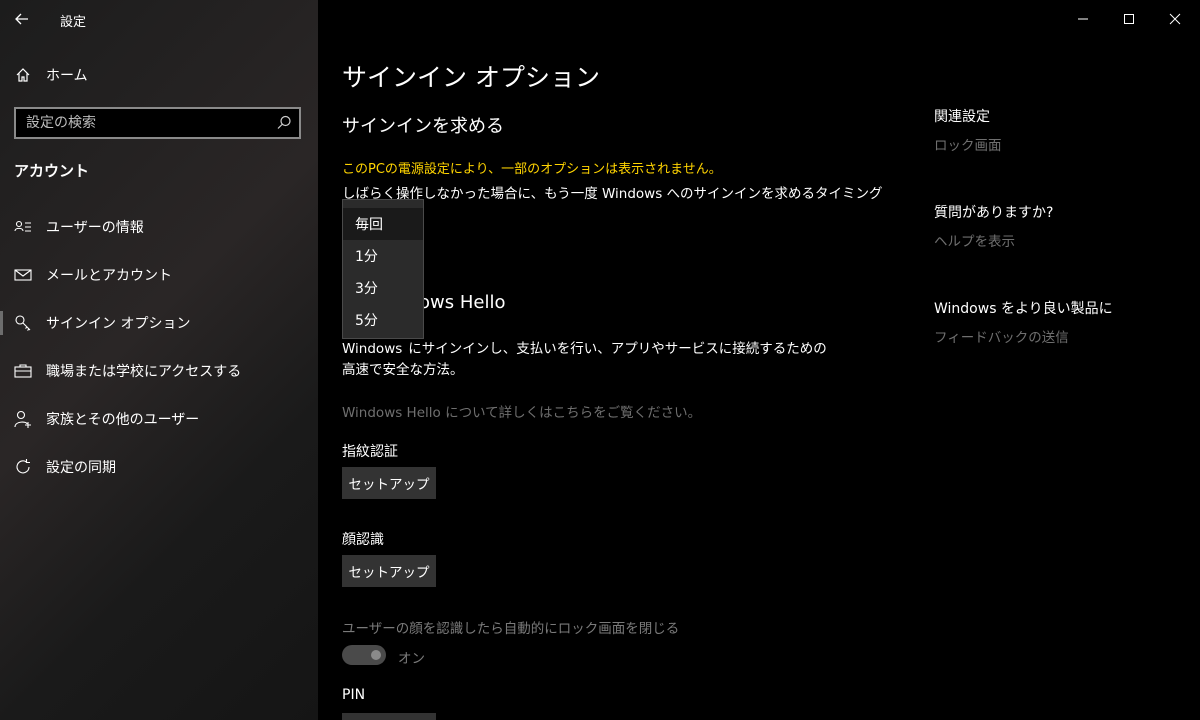 This screenshot has height=720, width=1200. Describe the element at coordinates (423, 126) in the screenshot. I see `require-sign-in-heading: サインインを求める` at that location.